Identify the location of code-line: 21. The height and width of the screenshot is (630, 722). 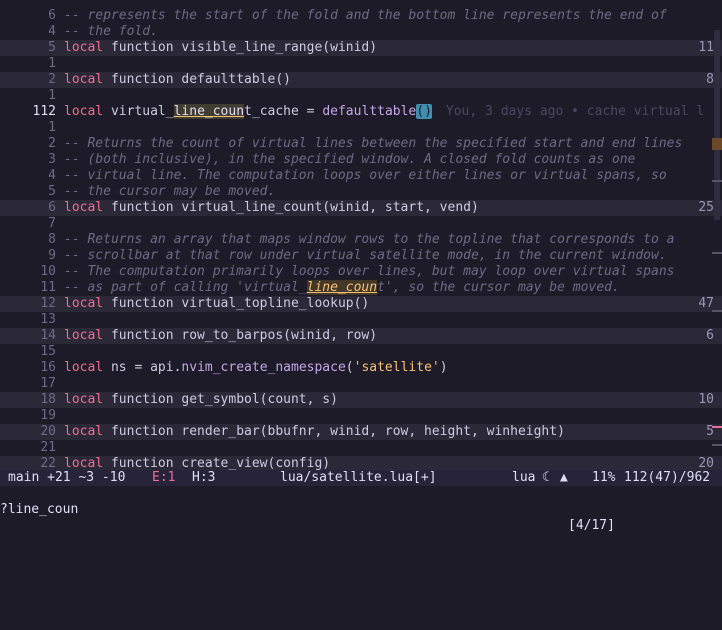
(361, 448).